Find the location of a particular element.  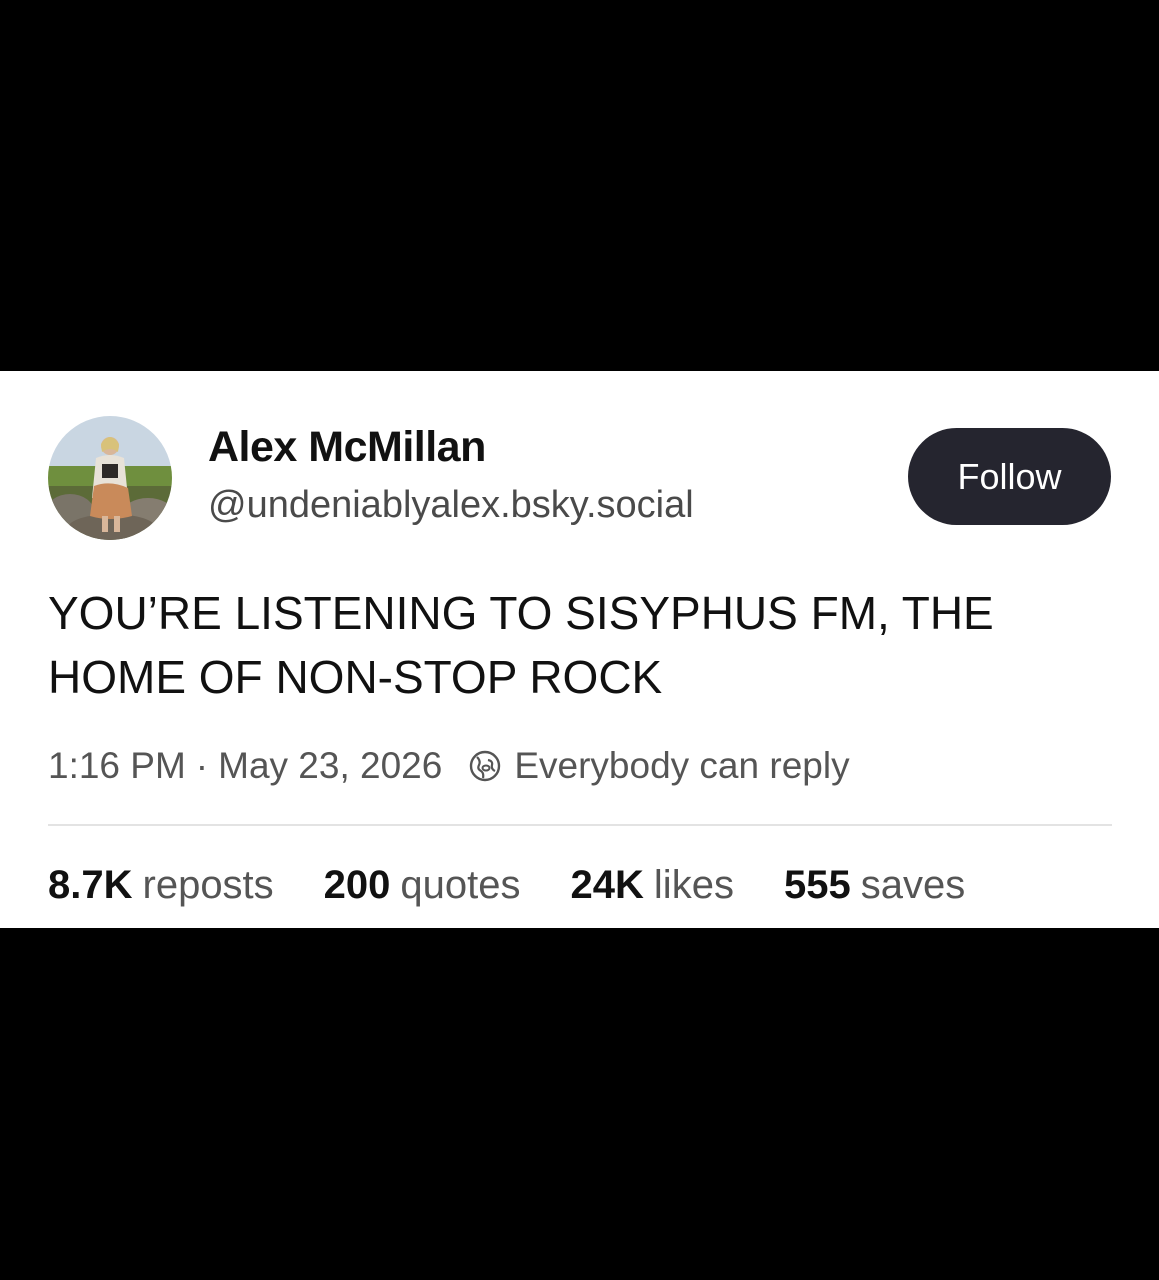

follow-button-label: Follow is located at coordinates (1009, 476).